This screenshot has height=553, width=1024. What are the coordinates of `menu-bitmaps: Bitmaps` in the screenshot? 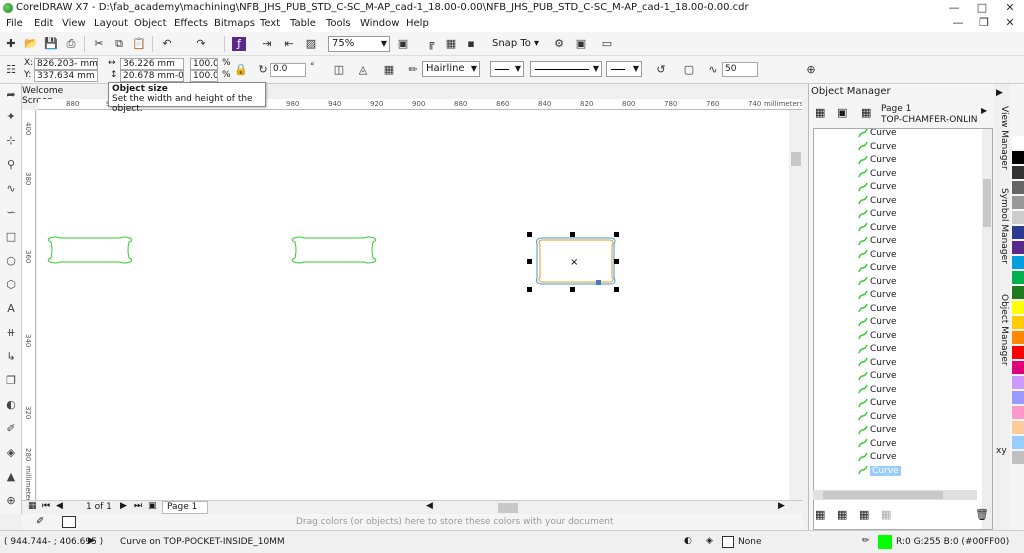 It's located at (234, 23).